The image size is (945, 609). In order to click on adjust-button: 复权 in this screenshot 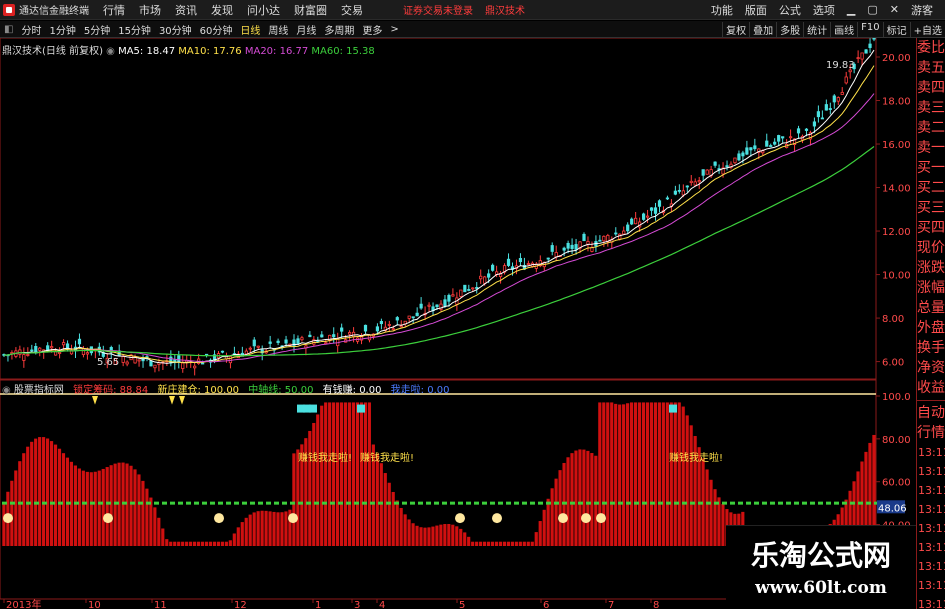, I will do `click(735, 29)`.